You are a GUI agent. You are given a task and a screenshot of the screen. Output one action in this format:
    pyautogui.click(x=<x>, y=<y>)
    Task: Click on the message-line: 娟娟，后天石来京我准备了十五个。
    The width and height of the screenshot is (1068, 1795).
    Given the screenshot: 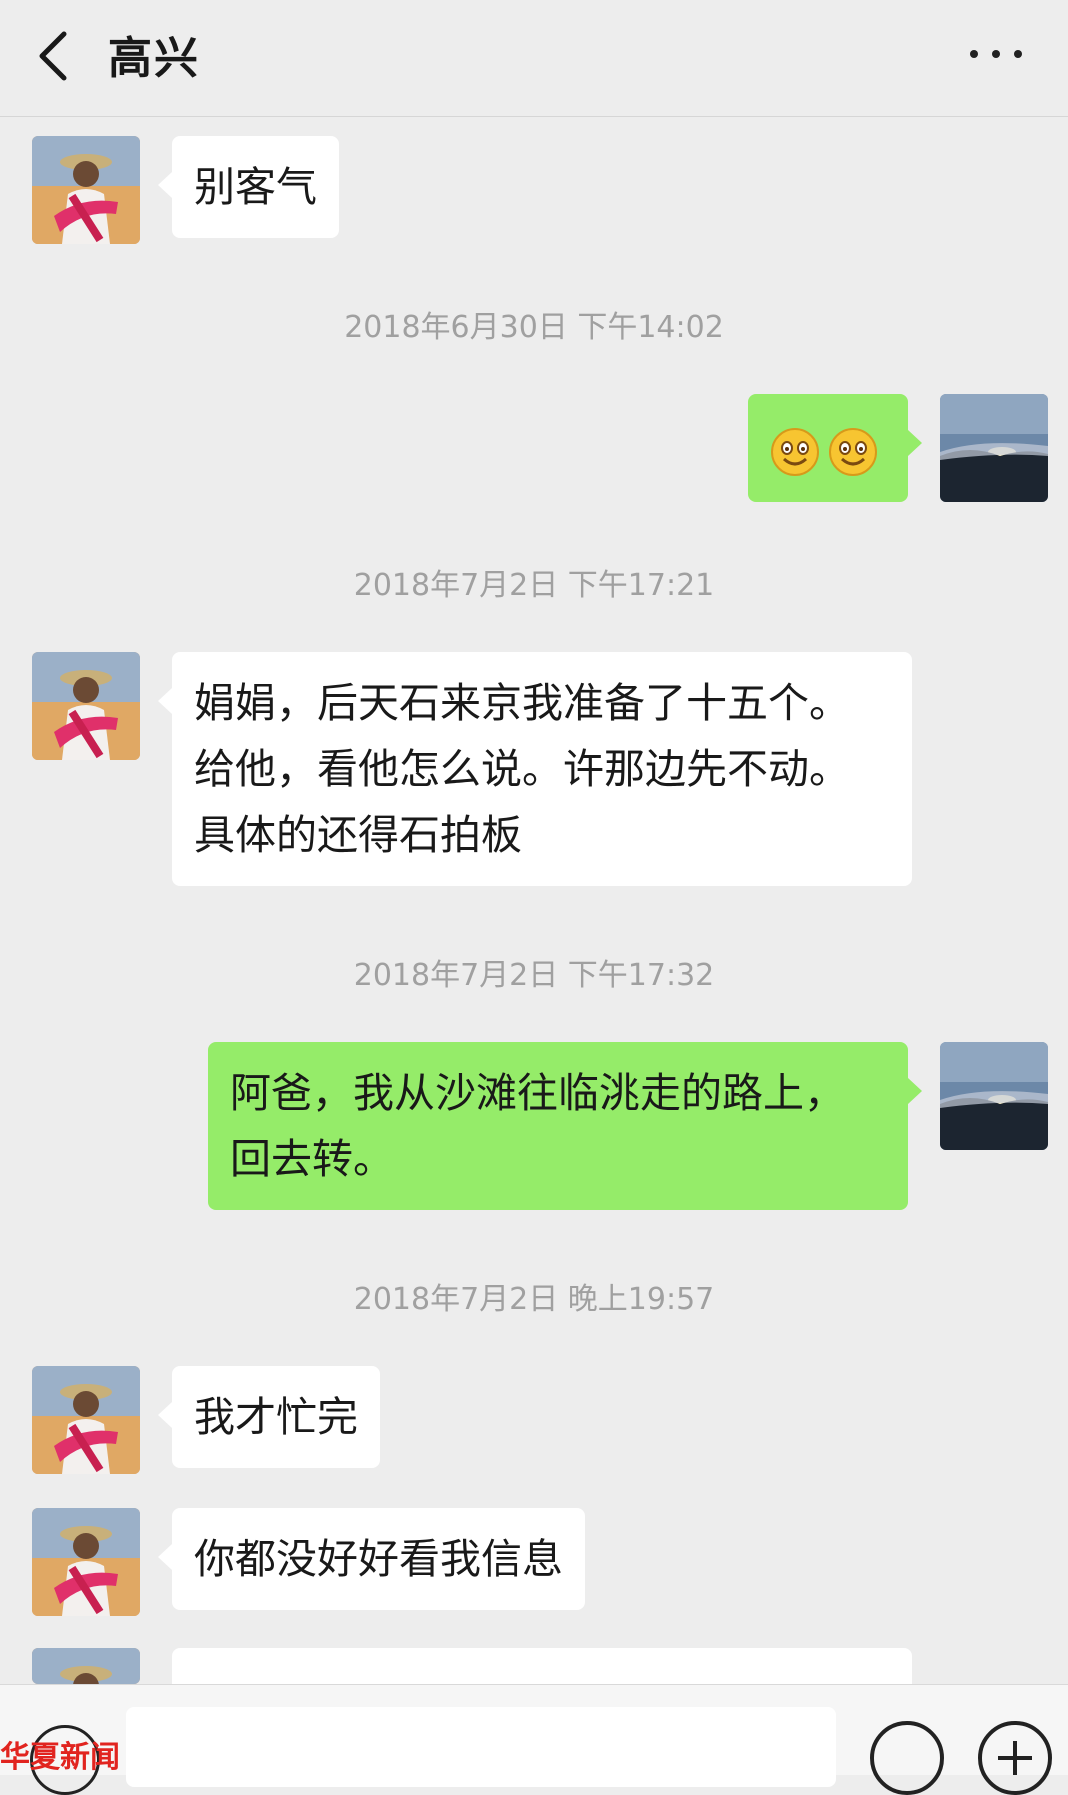 What is the action you would take?
    pyautogui.click(x=522, y=703)
    